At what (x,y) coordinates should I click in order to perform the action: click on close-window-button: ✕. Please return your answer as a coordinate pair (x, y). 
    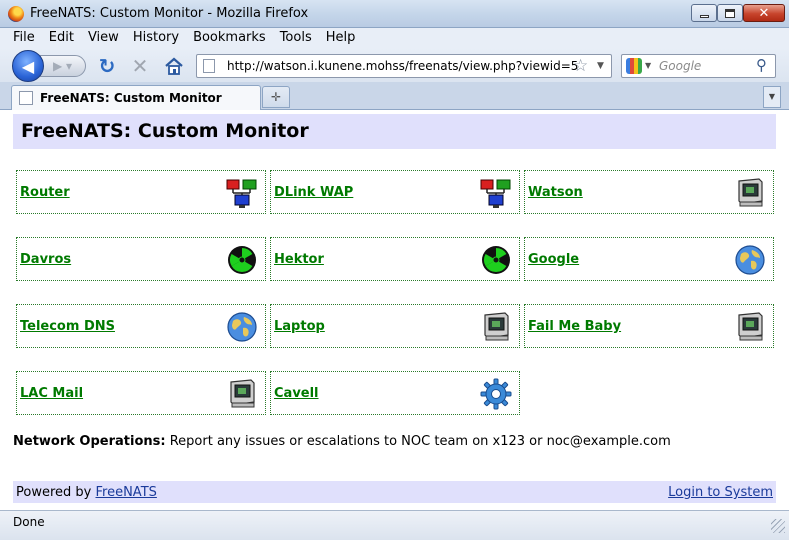
    Looking at the image, I should click on (764, 13).